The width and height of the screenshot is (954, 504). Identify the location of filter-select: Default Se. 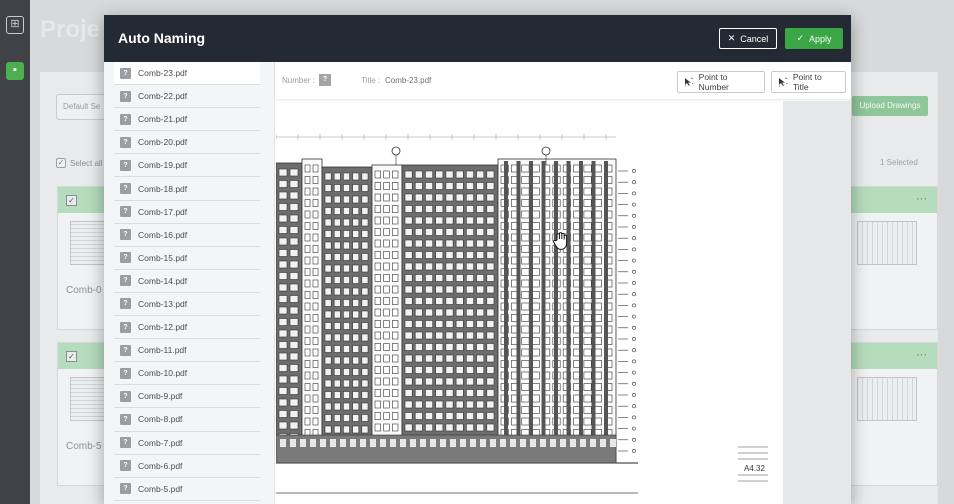
(81, 107).